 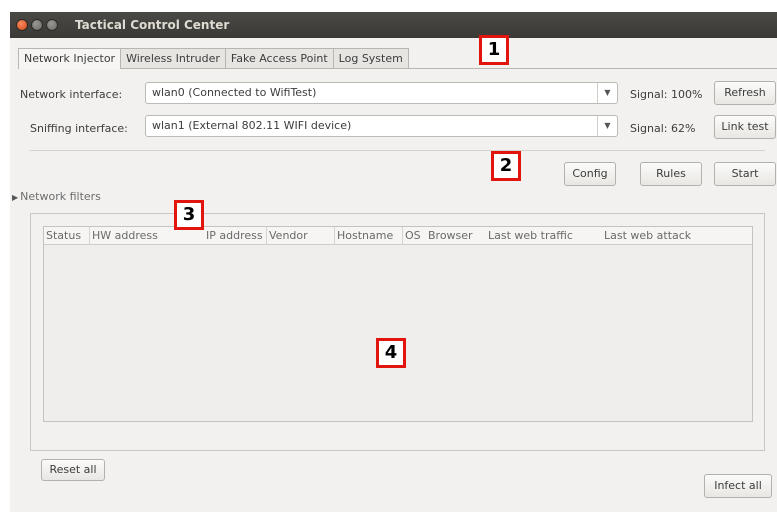 I want to click on annotation-marker-1: 1, so click(x=494, y=50).